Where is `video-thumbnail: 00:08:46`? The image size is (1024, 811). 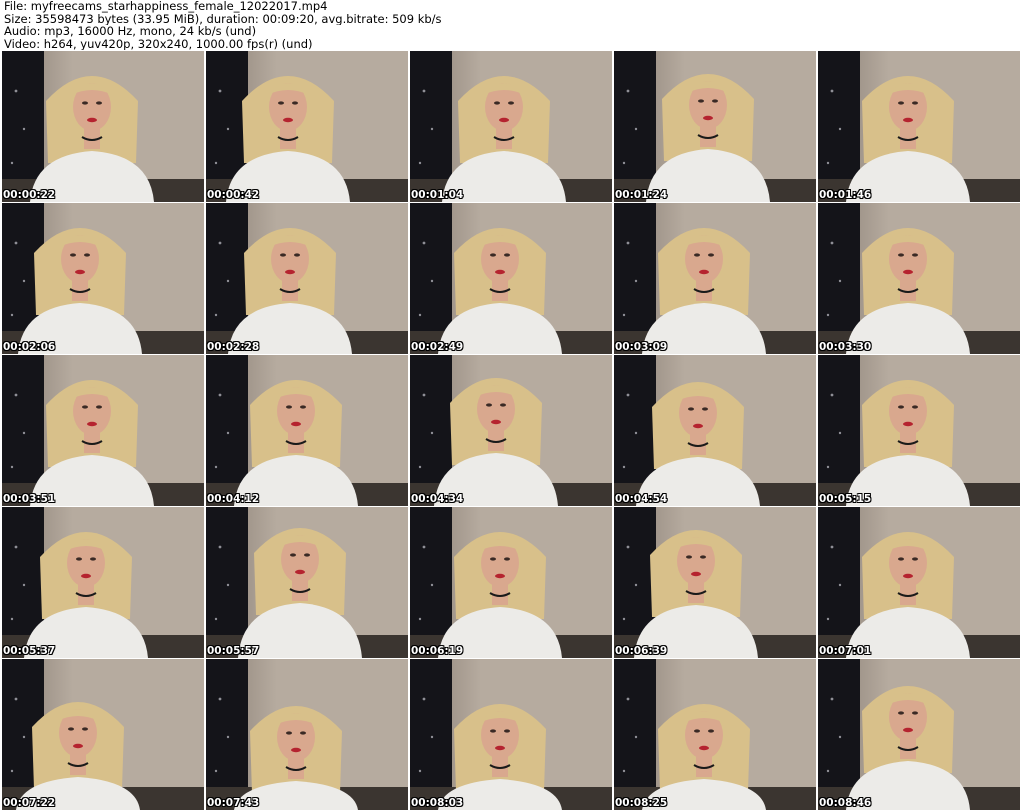 video-thumbnail: 00:08:46 is located at coordinates (919, 734).